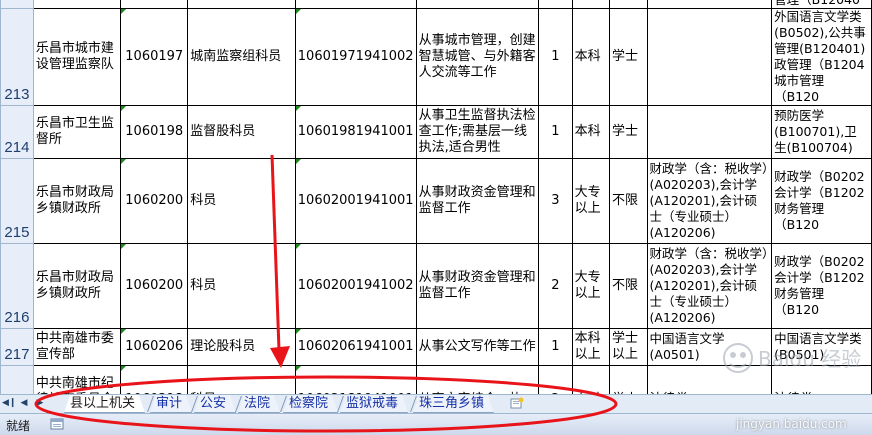 The height and width of the screenshot is (435, 872). I want to click on tab-procuratorate: 检察院, so click(310, 404).